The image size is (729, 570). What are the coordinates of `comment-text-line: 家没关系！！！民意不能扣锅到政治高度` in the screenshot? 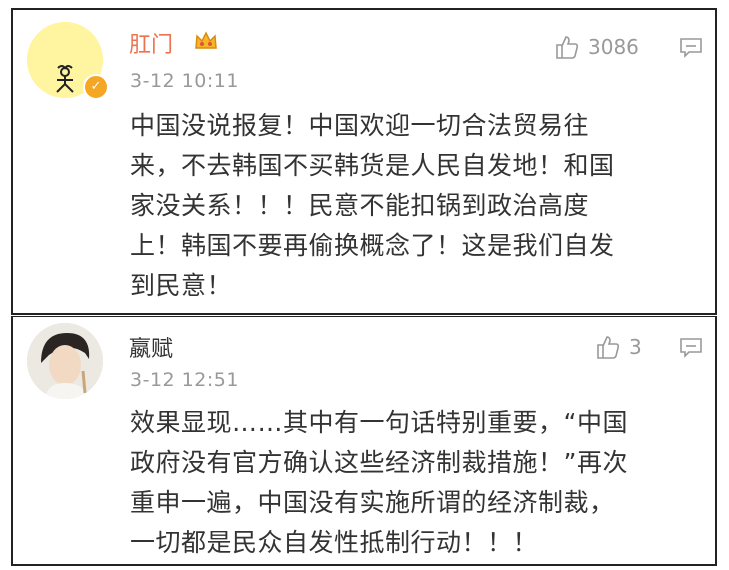 It's located at (360, 205).